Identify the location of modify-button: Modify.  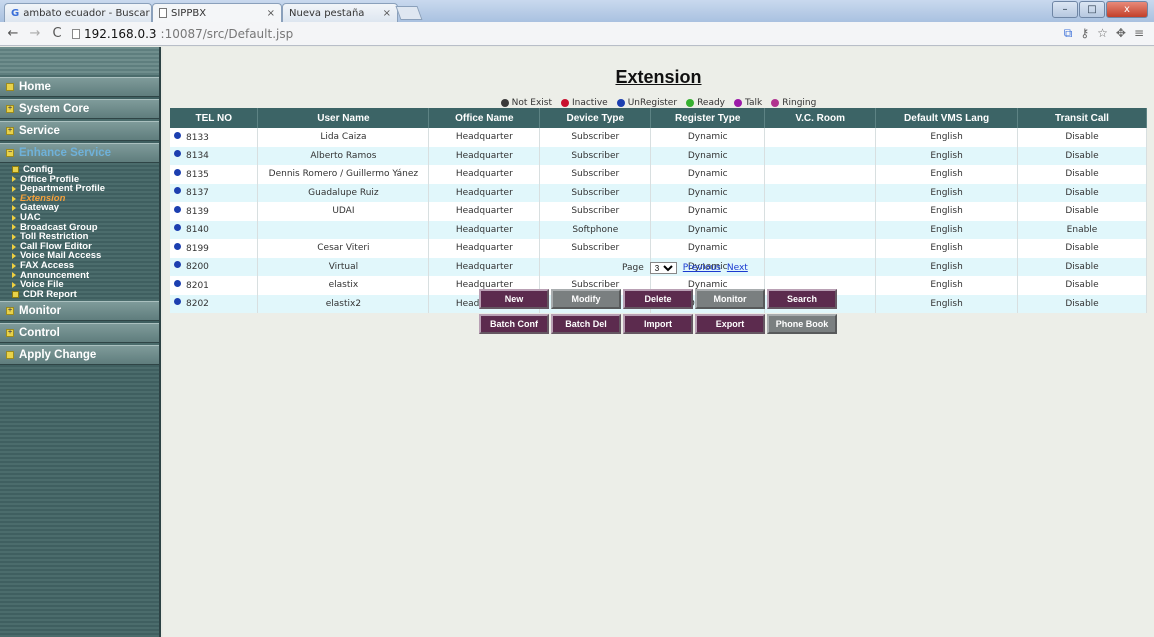
(586, 299).